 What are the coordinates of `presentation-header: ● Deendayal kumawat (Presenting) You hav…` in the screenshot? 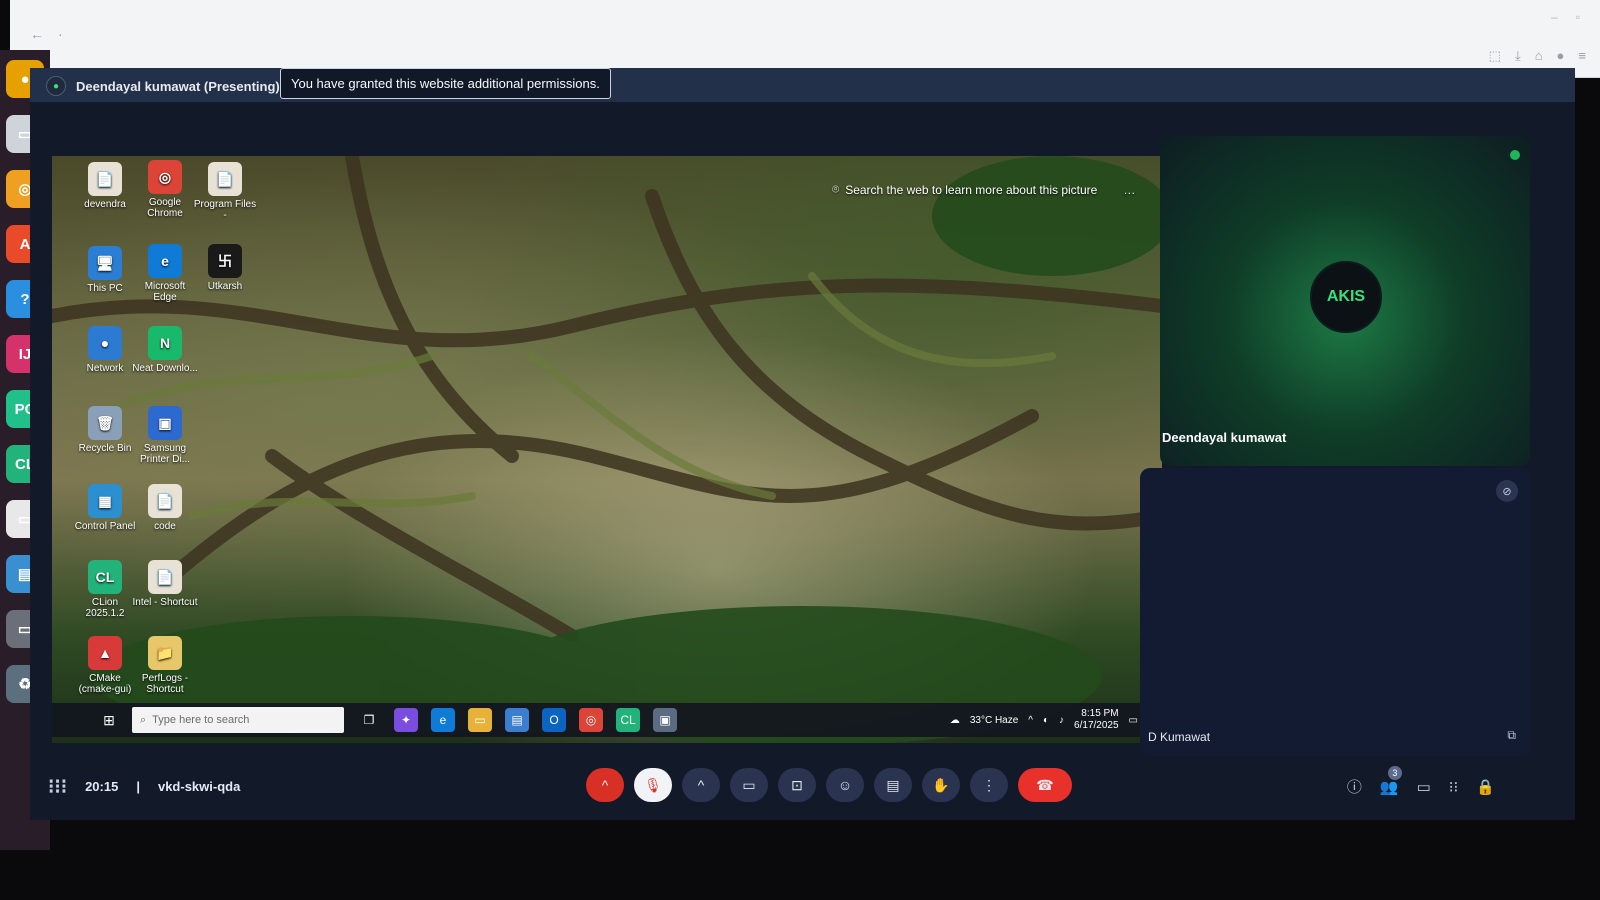 It's located at (802, 85).